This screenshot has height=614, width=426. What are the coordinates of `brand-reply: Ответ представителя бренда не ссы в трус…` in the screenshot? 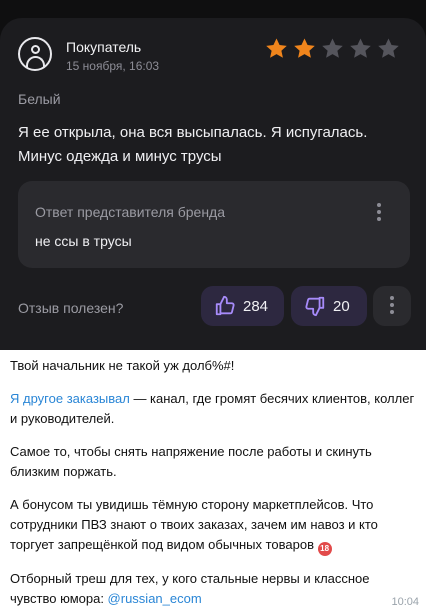 It's located at (214, 224).